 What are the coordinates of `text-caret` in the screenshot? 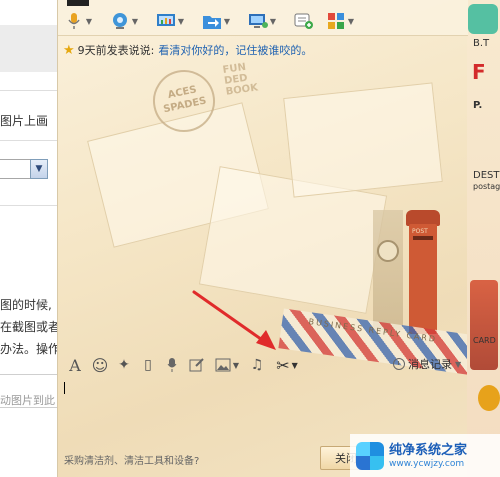 It's located at (64, 388).